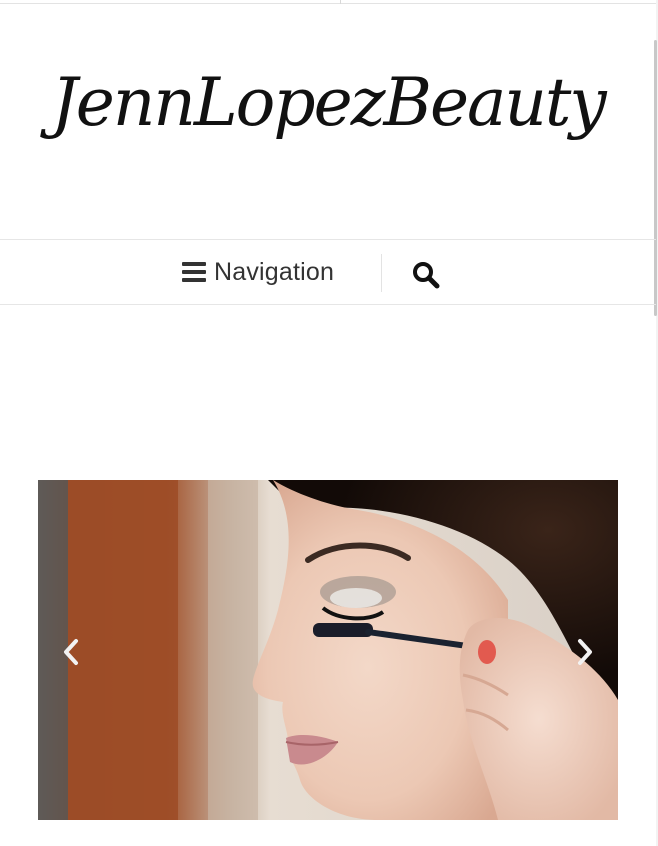 This screenshot has width=658, height=846. Describe the element at coordinates (274, 271) in the screenshot. I see `navigation-label: Navigation` at that location.